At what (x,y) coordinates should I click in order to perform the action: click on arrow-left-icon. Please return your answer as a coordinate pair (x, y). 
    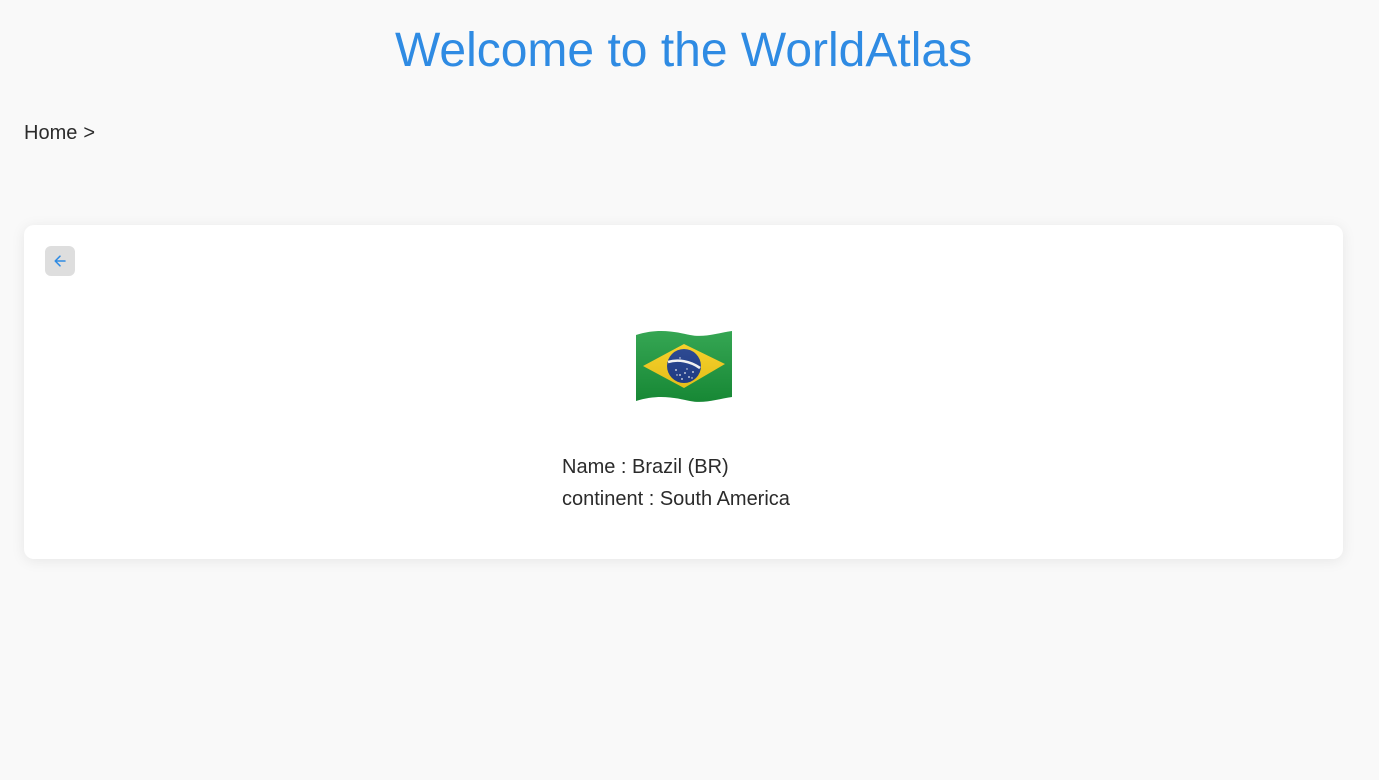
    Looking at the image, I should click on (60, 261).